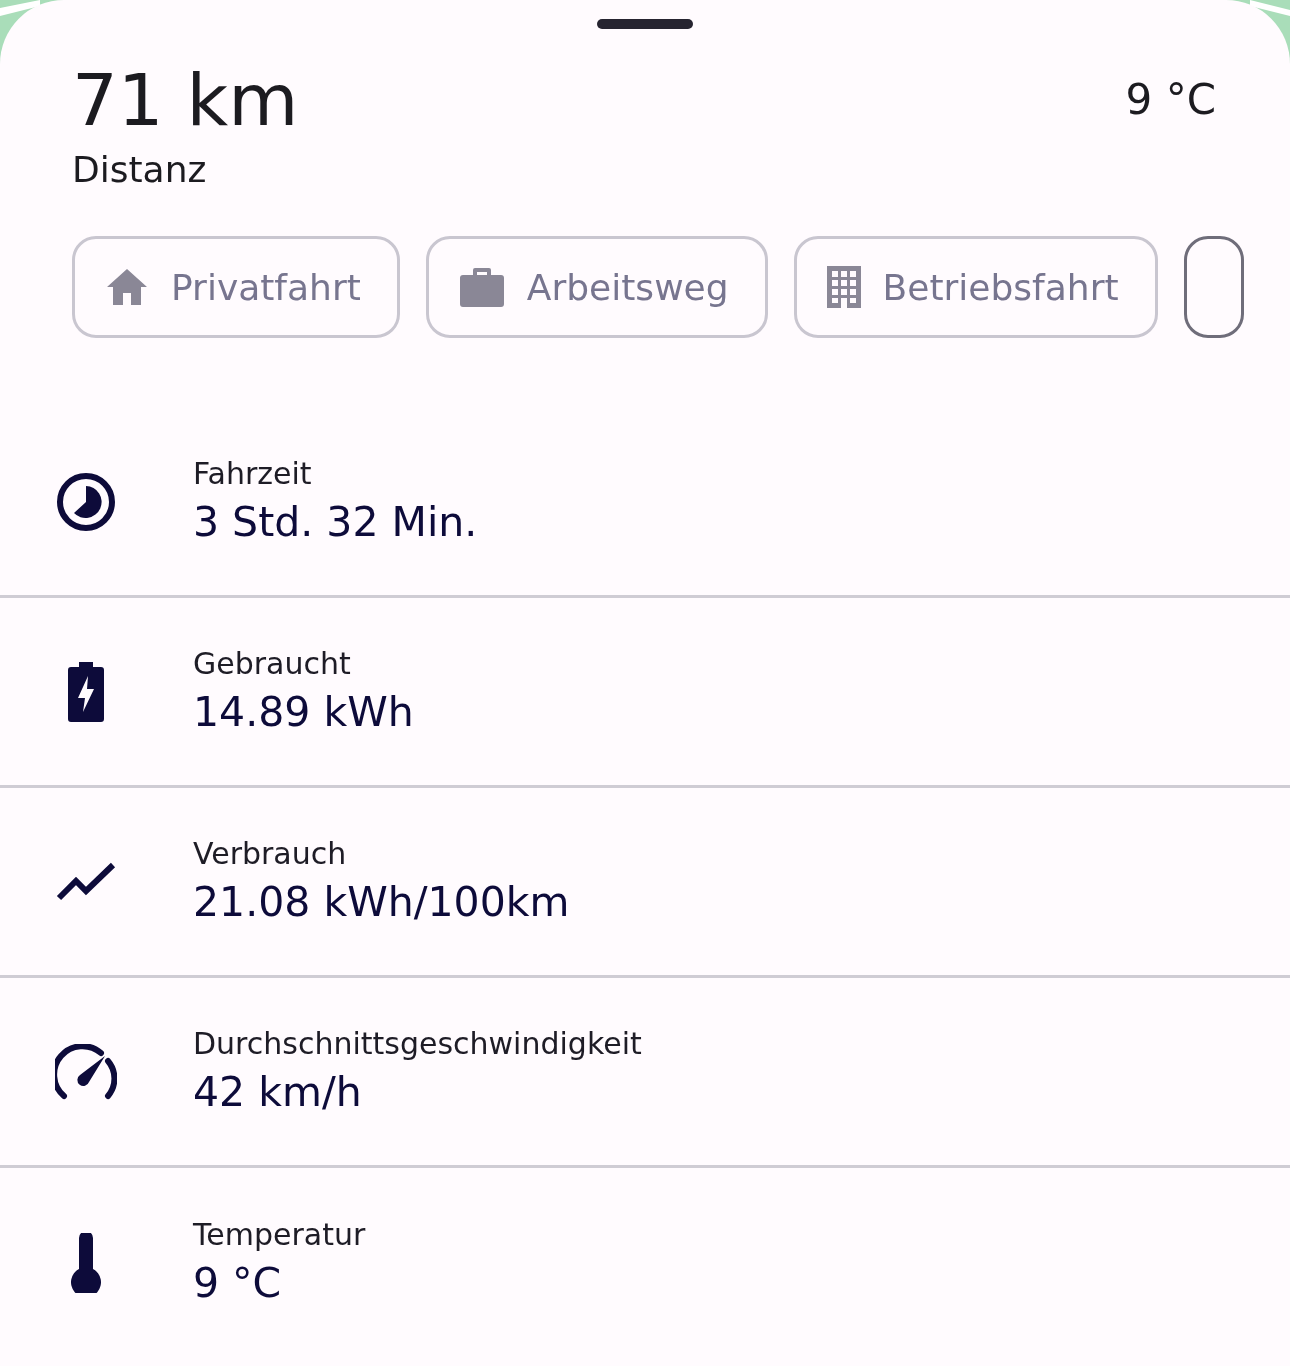  I want to click on trip-type-chip, so click(1213, 287).